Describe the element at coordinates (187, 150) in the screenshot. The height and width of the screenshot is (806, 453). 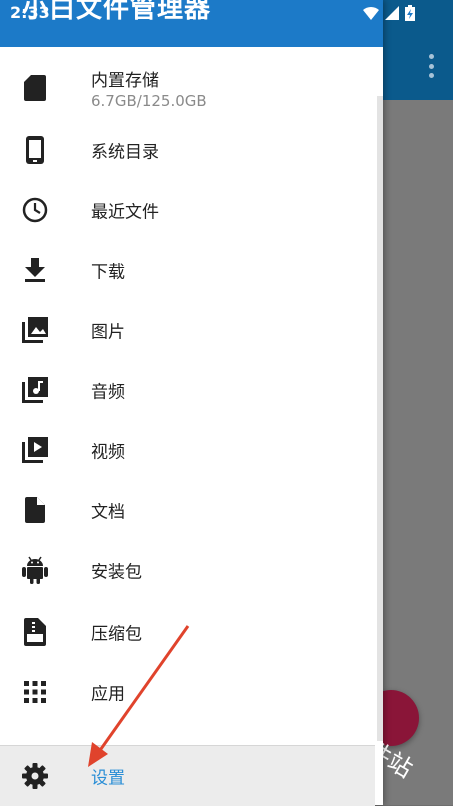
I see `nav-item-system-directory: 系统目录` at that location.